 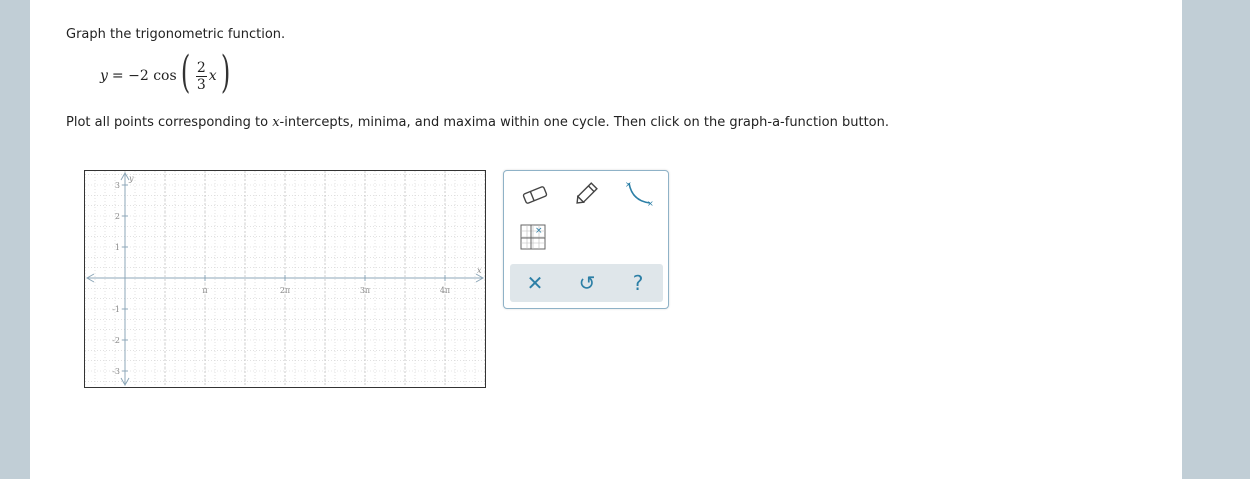 I want to click on sinusoid-curve-icon: × ×, so click(x=639, y=193).